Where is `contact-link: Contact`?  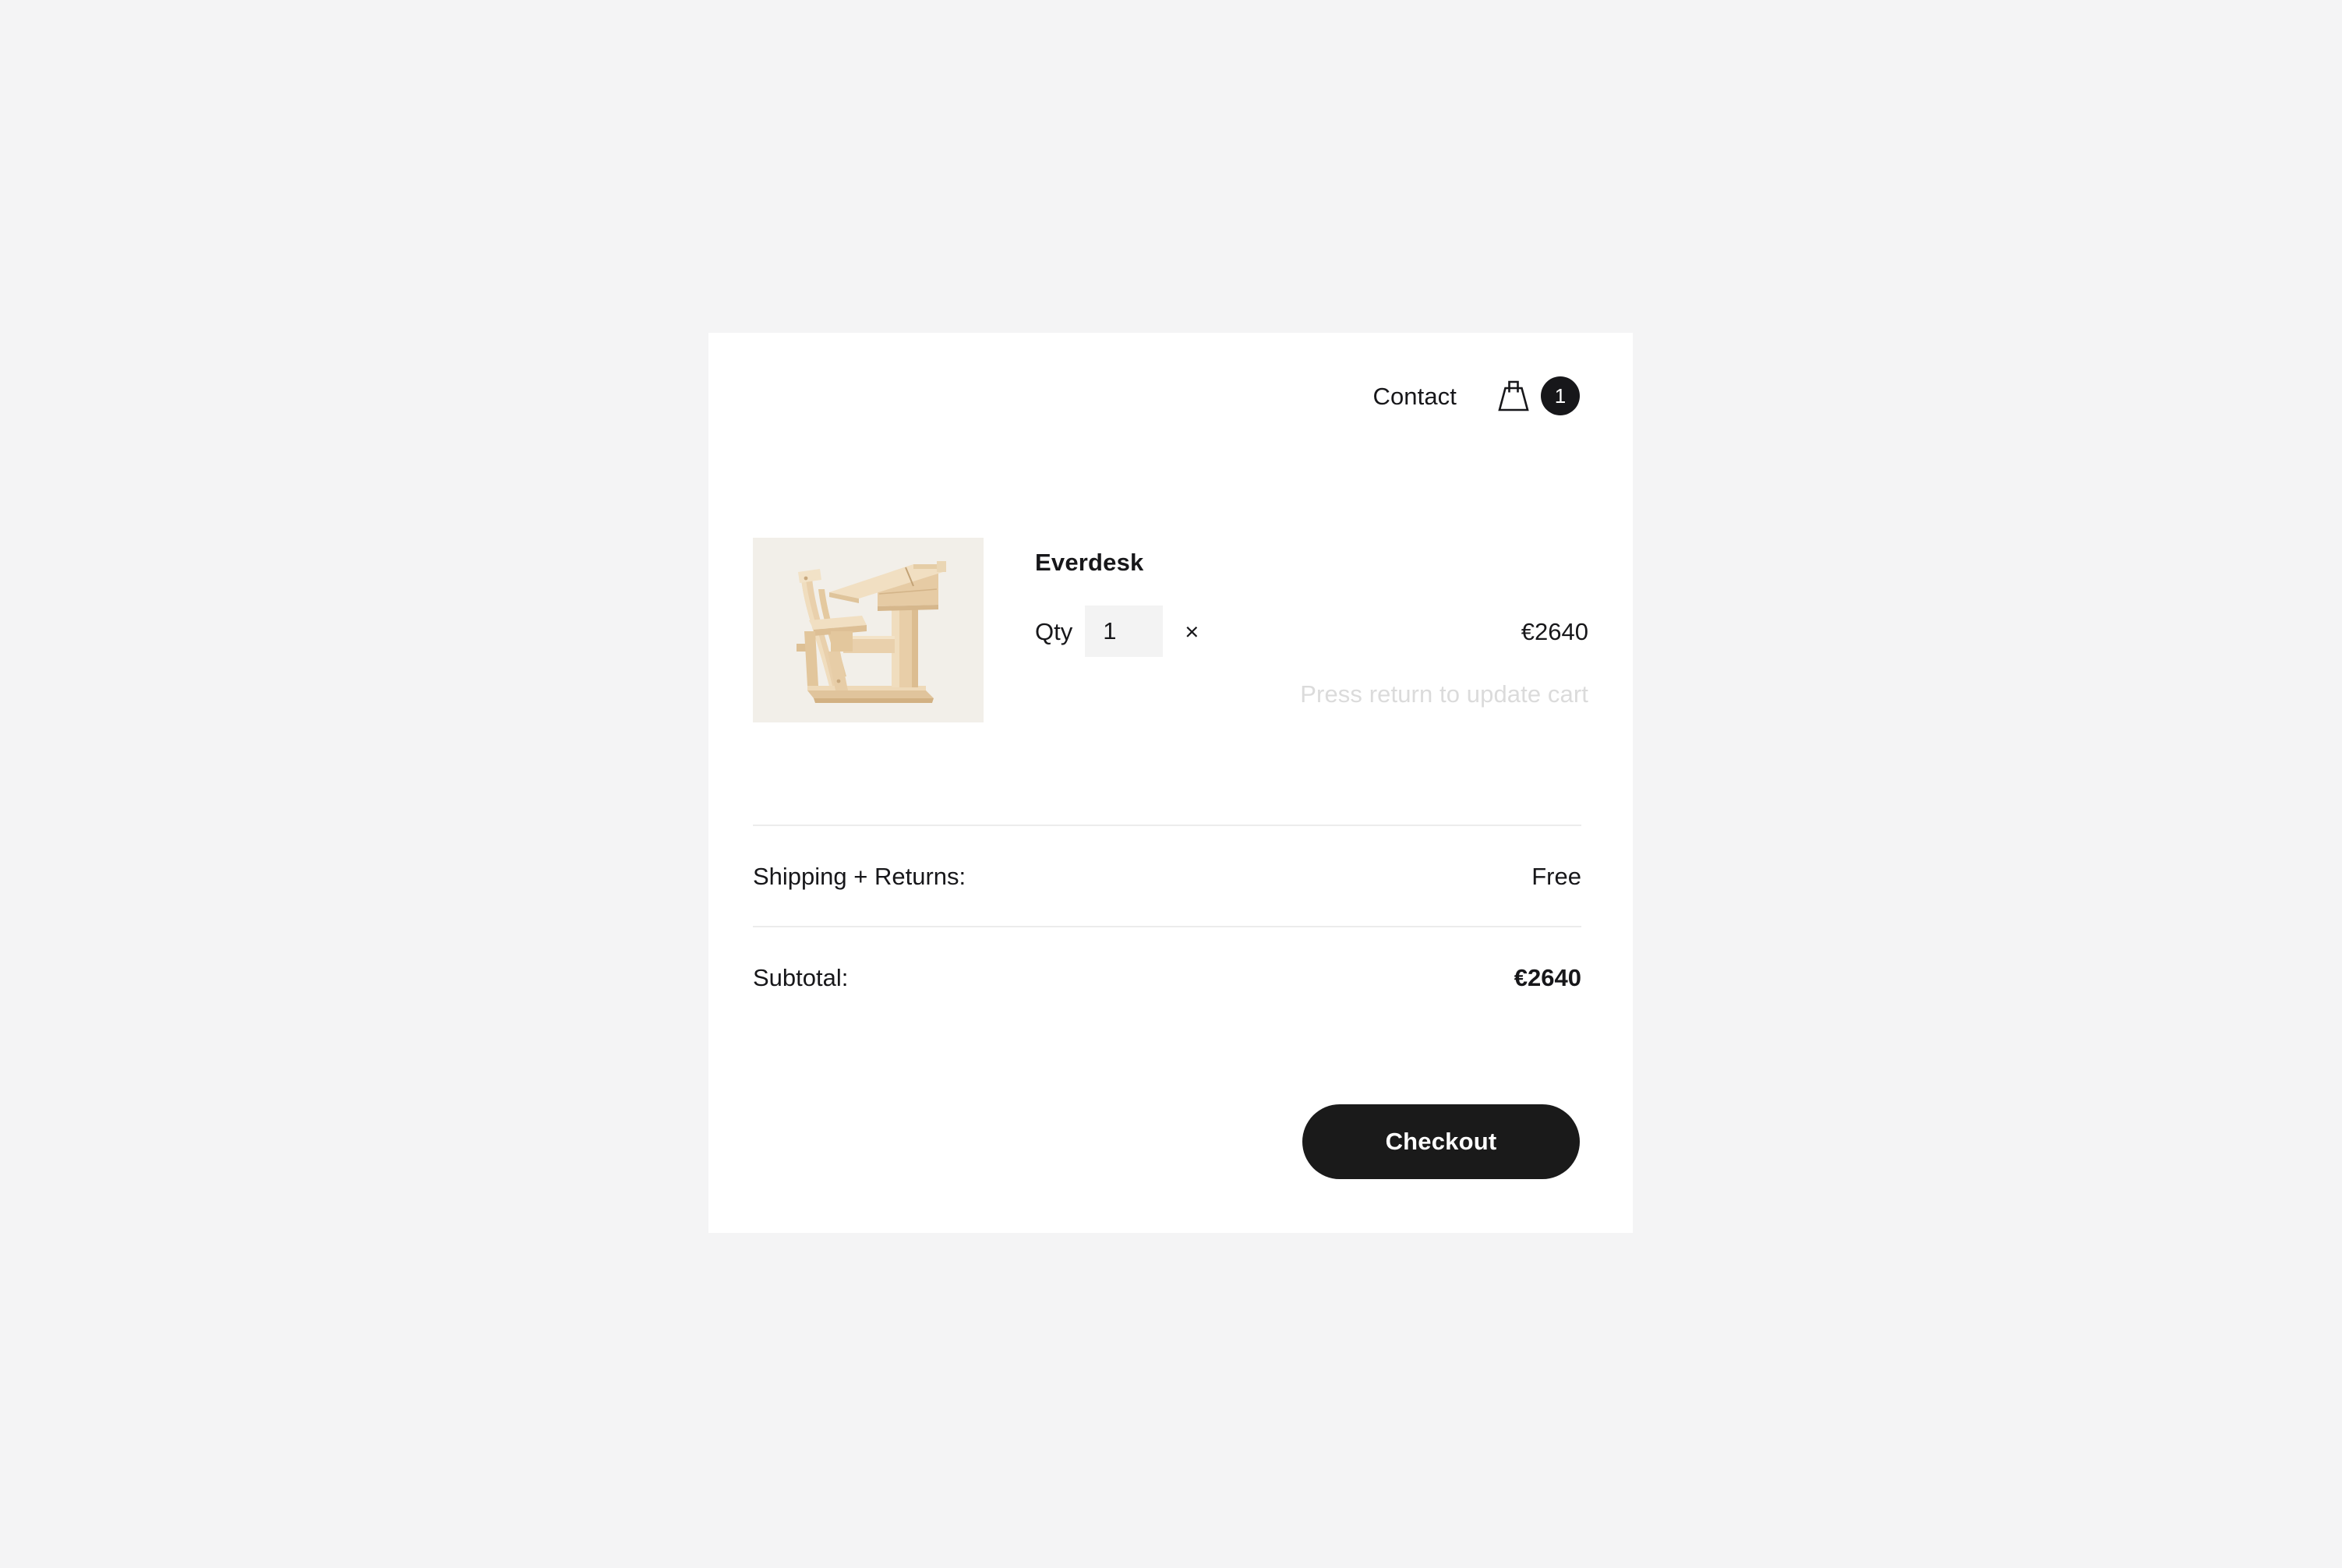 contact-link: Contact is located at coordinates (1414, 396).